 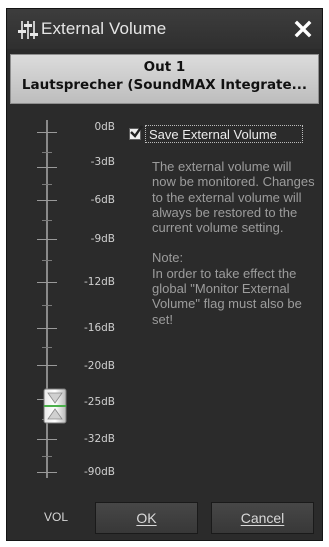 What do you see at coordinates (164, 67) in the screenshot?
I see `output-name: Out 1` at bounding box center [164, 67].